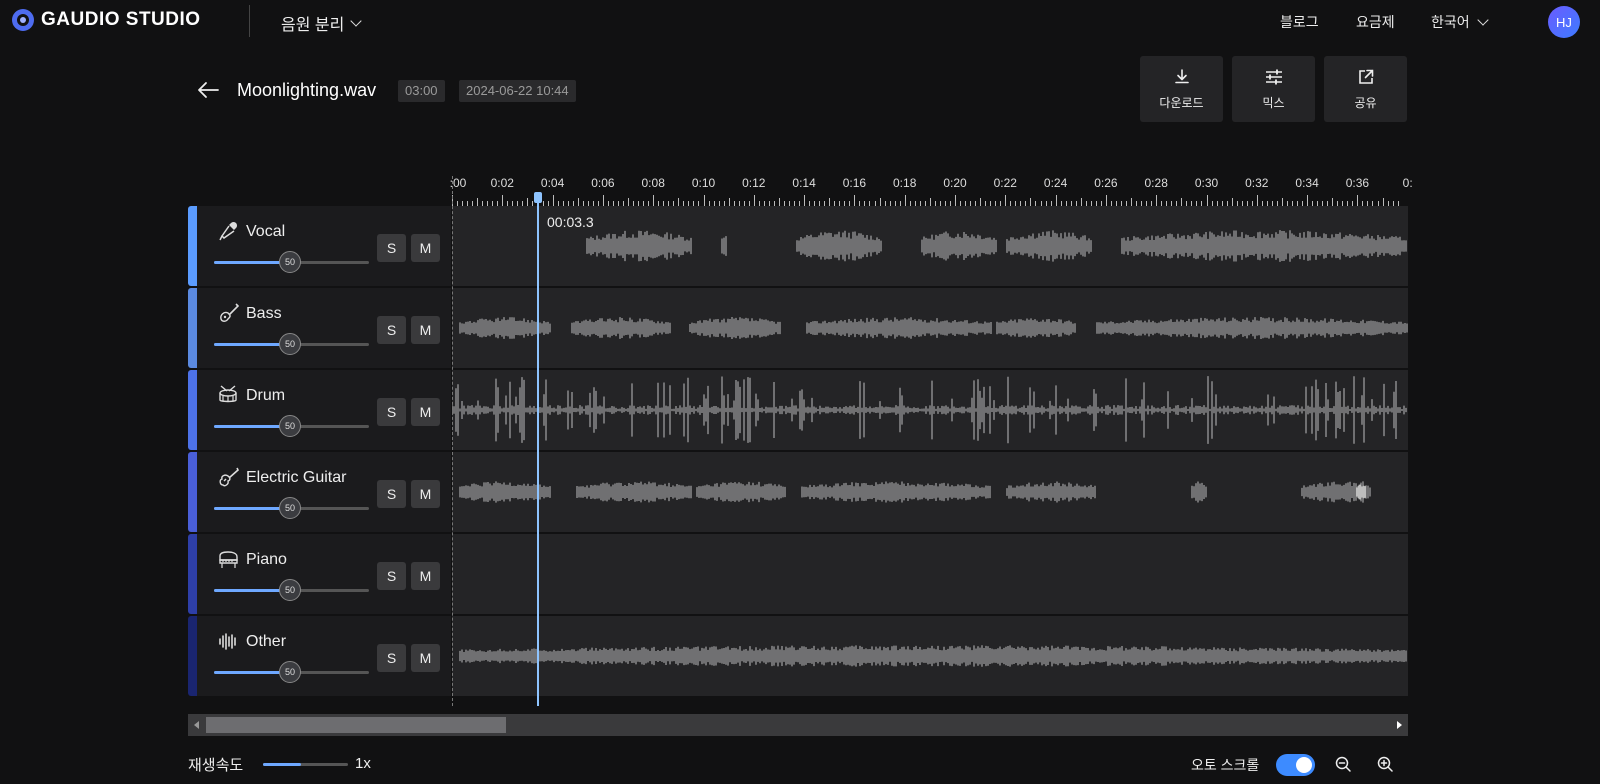  What do you see at coordinates (356, 21) in the screenshot?
I see `chevron-down-icon` at bounding box center [356, 21].